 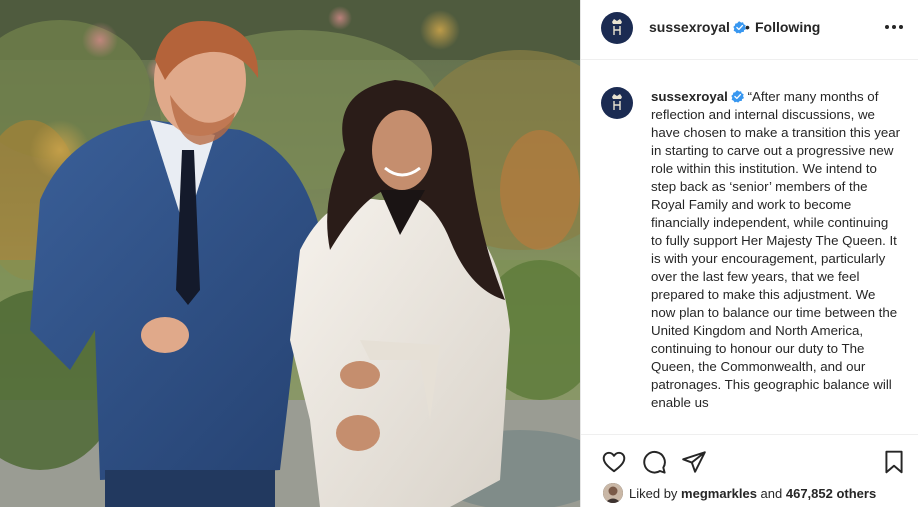 I want to click on username-text: sussexroyal, so click(x=689, y=27).